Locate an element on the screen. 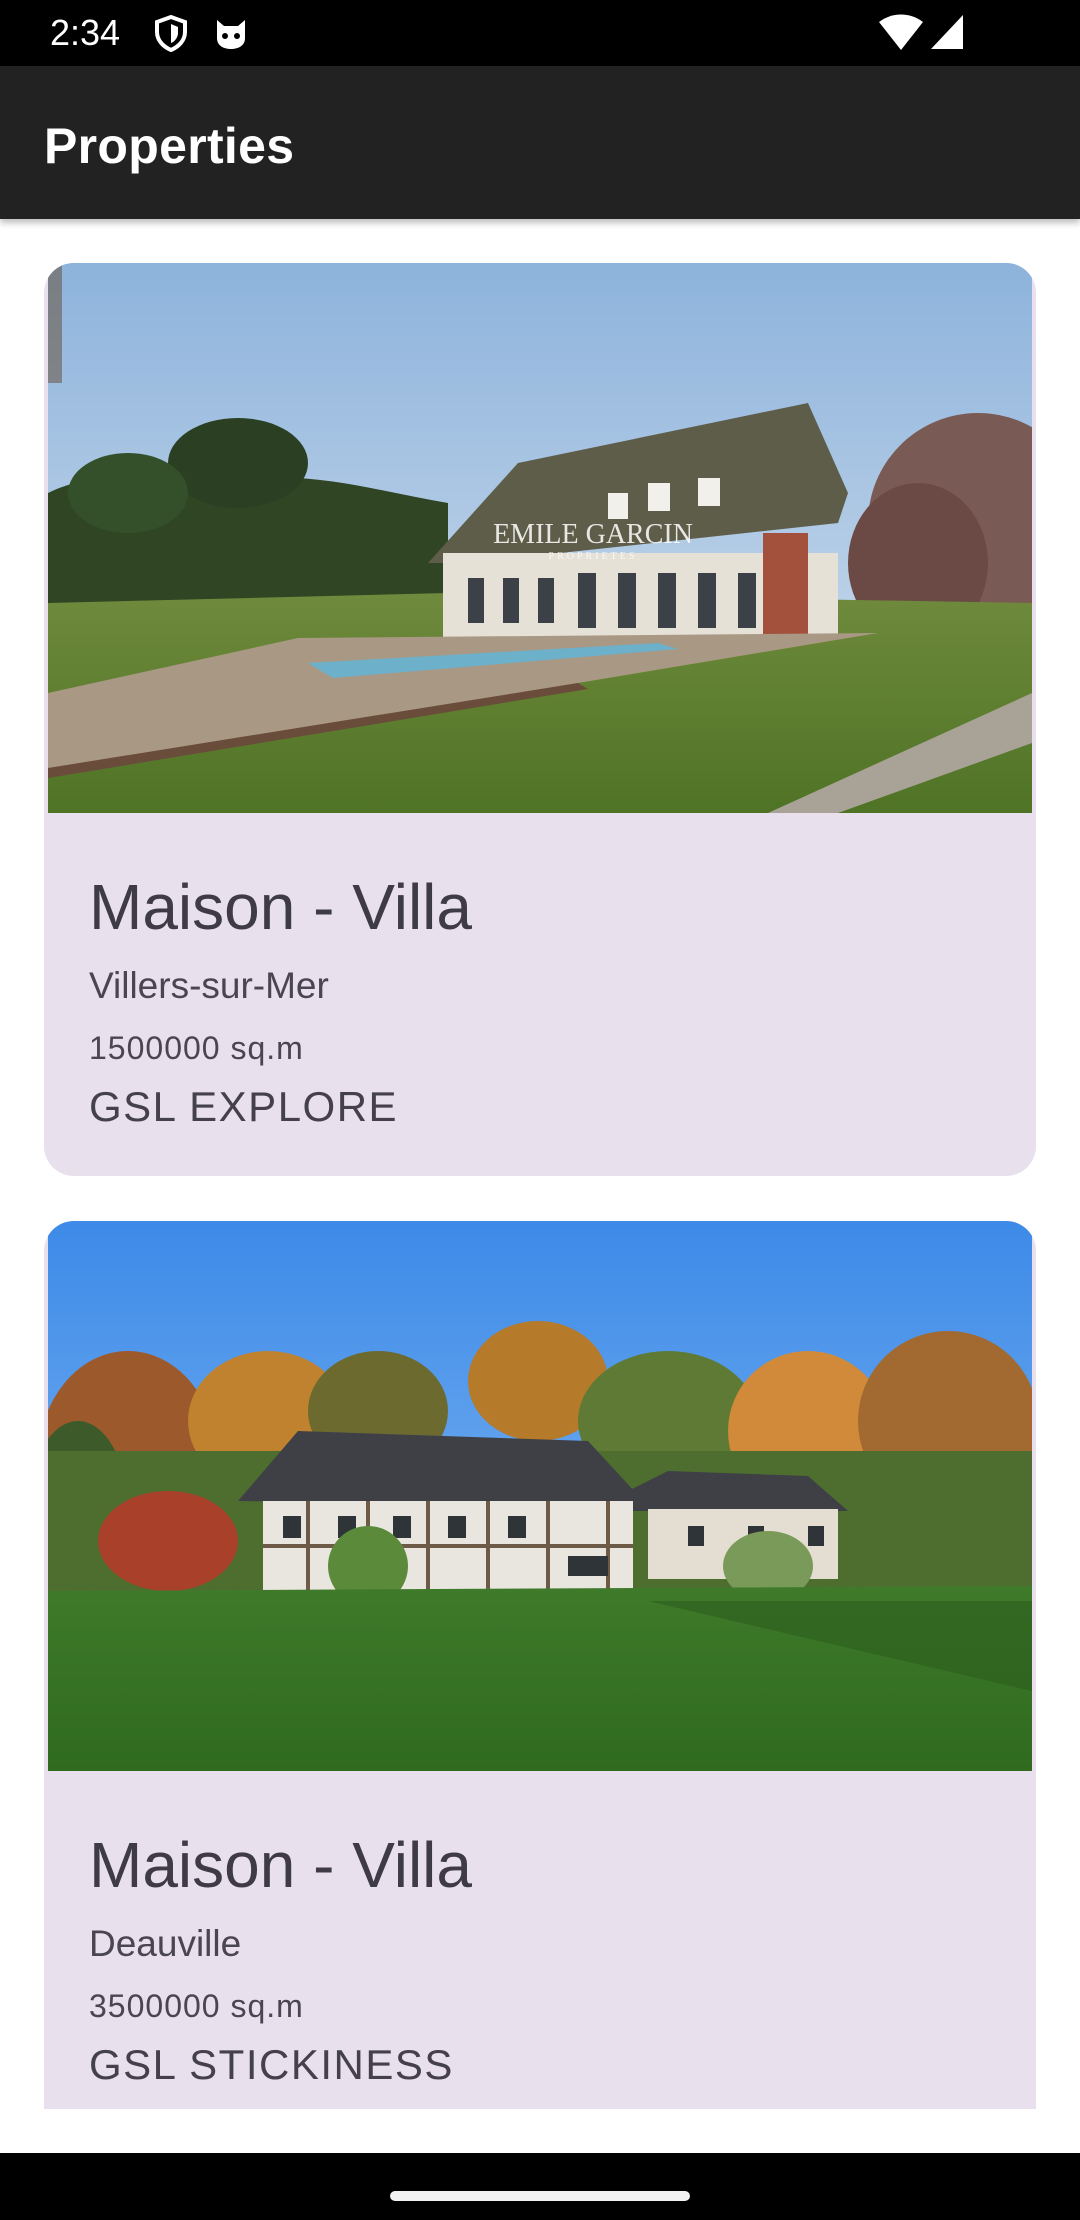  property-area: 1500000 sq.m is located at coordinates (196, 1048).